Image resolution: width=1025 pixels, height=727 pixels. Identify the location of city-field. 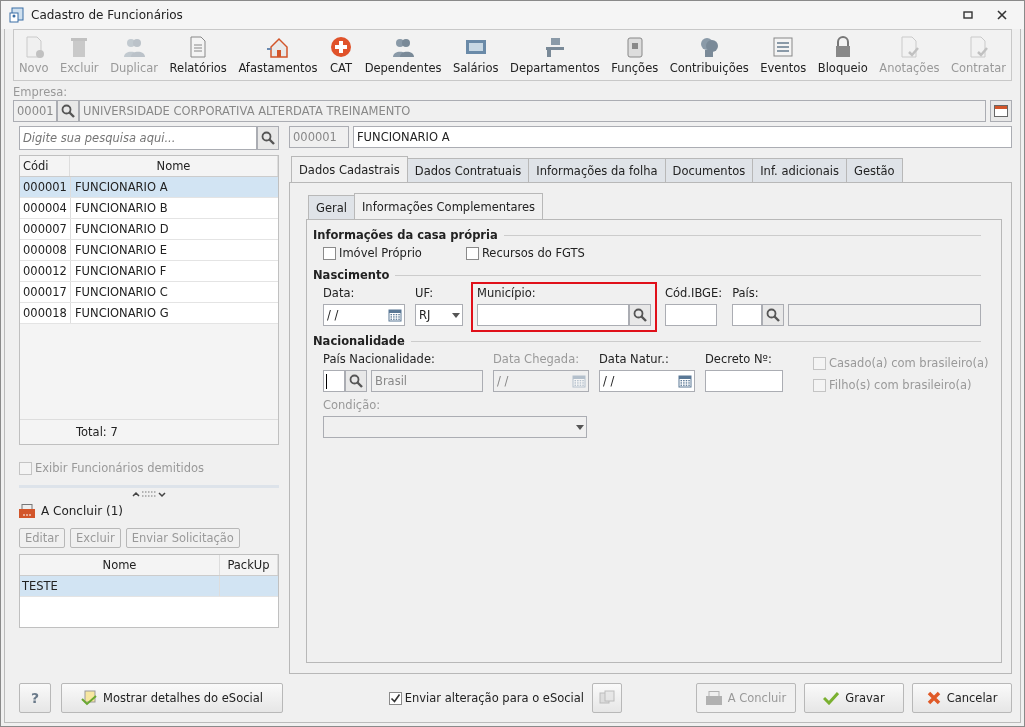
(553, 315).